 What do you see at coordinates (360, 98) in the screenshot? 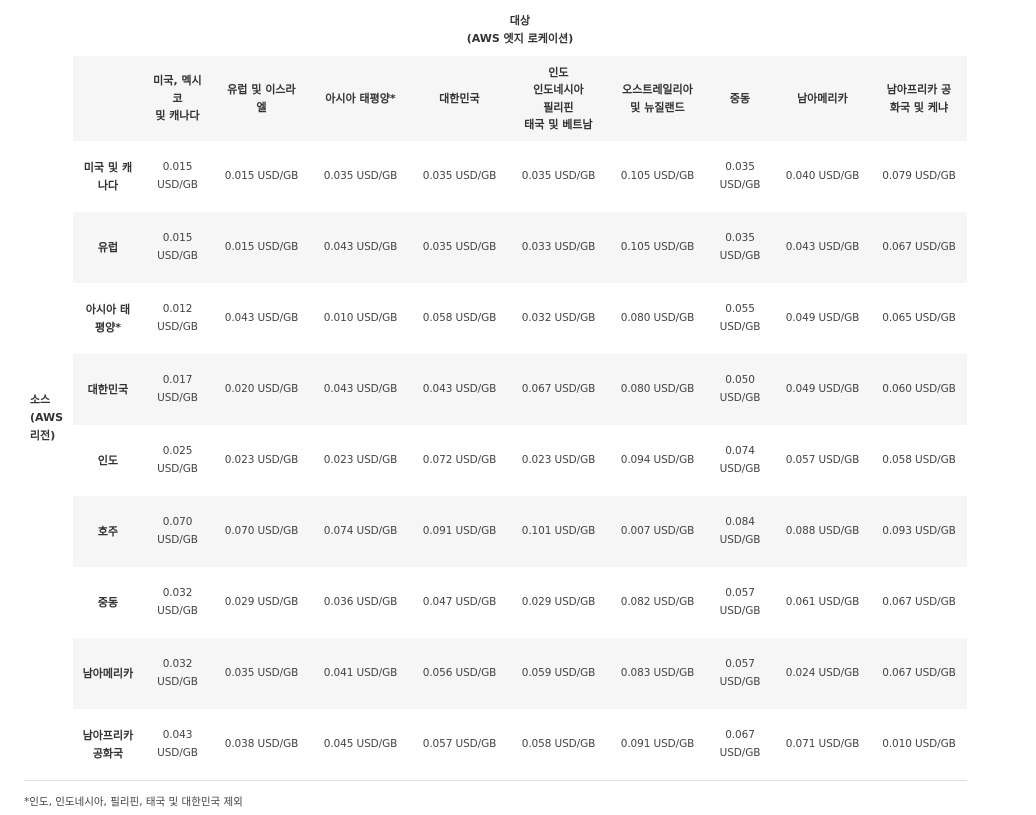
I see `column-header: 아시아 태평양*` at bounding box center [360, 98].